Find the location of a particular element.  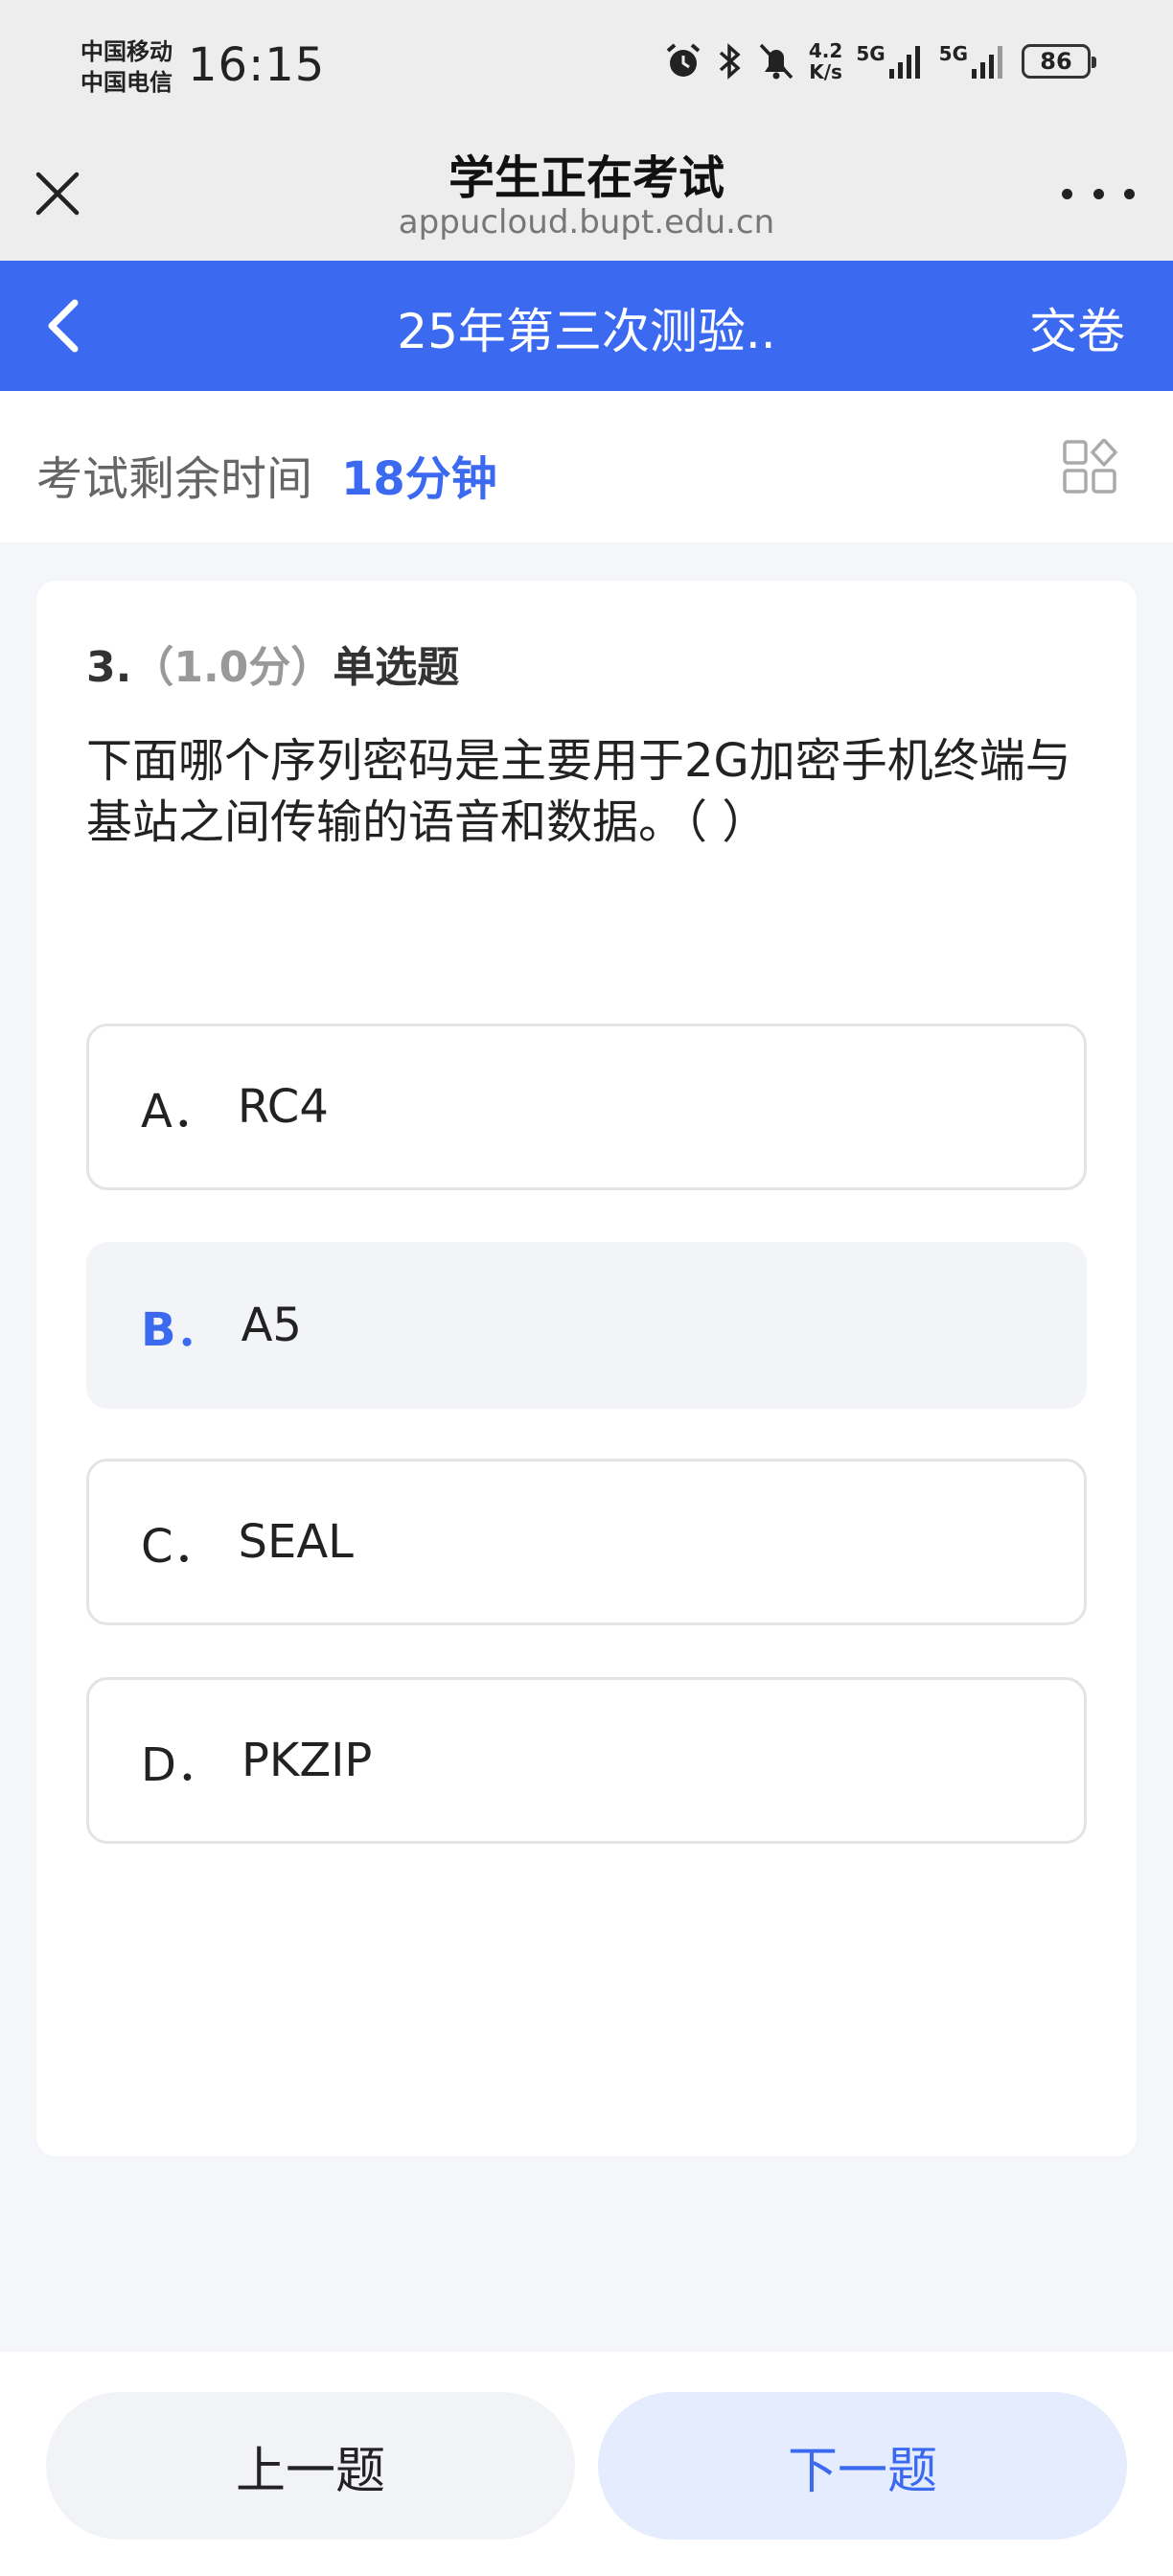

option-letter: B． is located at coordinates (181, 1330).